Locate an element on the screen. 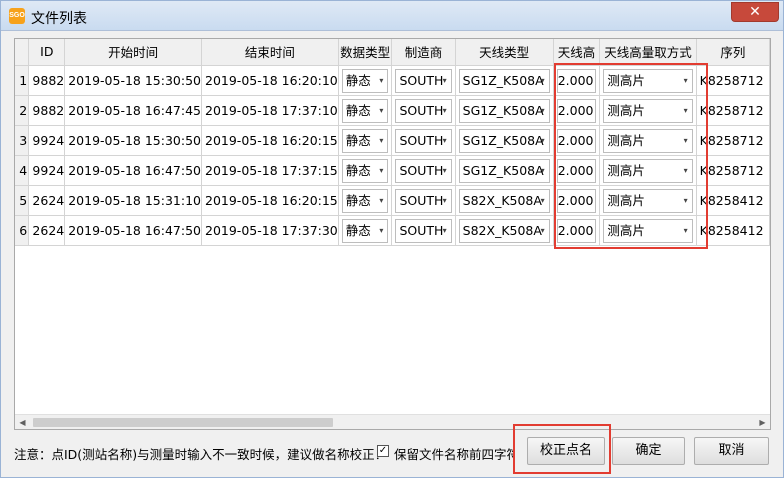 The height and width of the screenshot is (478, 784). column-header: 序列 is located at coordinates (733, 52).